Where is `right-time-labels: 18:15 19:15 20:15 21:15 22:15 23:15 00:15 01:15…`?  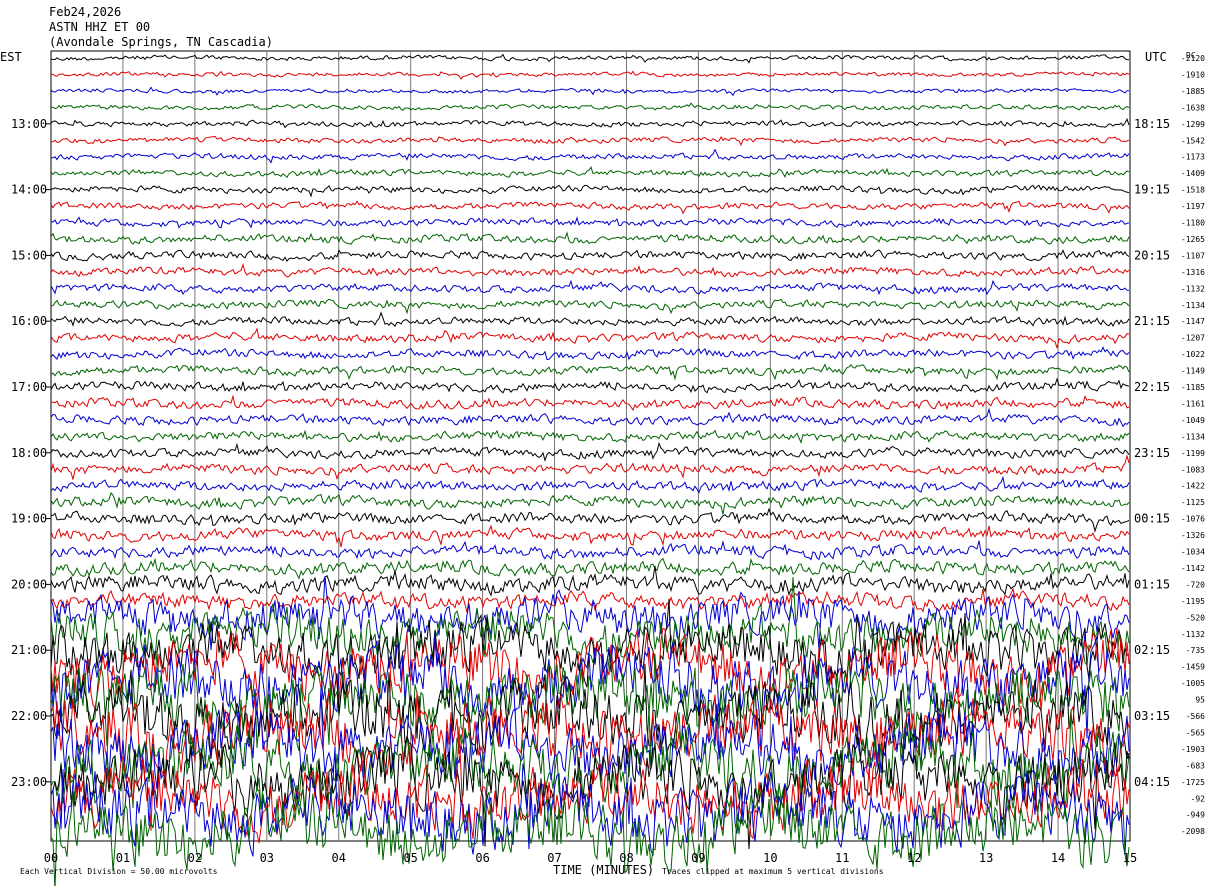 right-time-labels: 18:15 19:15 20:15 21:15 22:15 23:15 00:15 01:15… is located at coordinates (1152, 453).